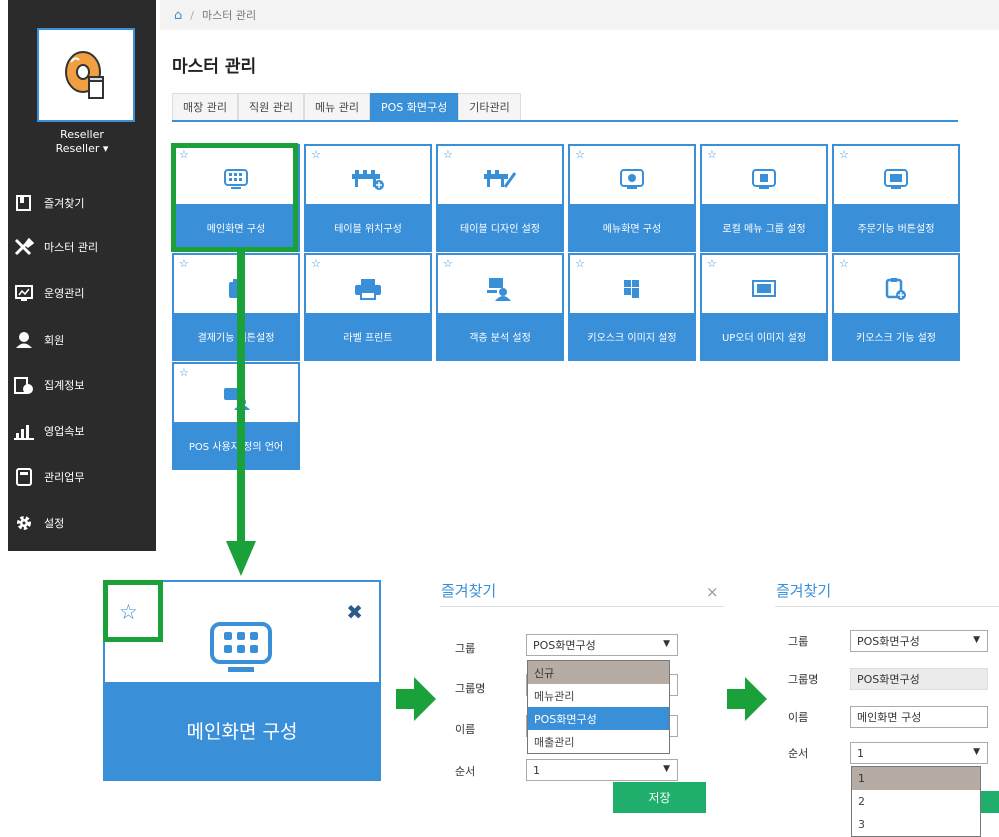  What do you see at coordinates (336, 106) in the screenshot?
I see `tab-menu: 메뉴 관리` at bounding box center [336, 106].